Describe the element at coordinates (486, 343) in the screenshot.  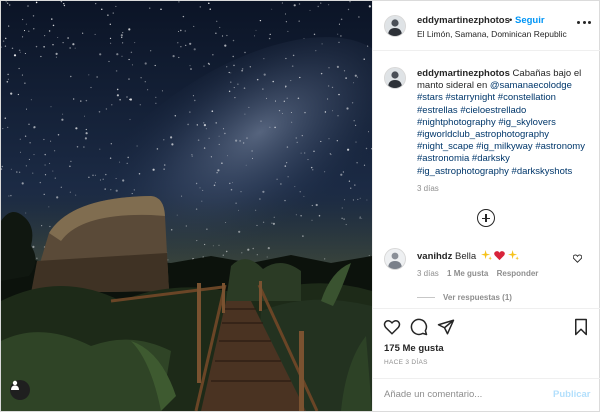
I see `action-bar: 175 Me gusta HACE 3 DÍAS` at that location.